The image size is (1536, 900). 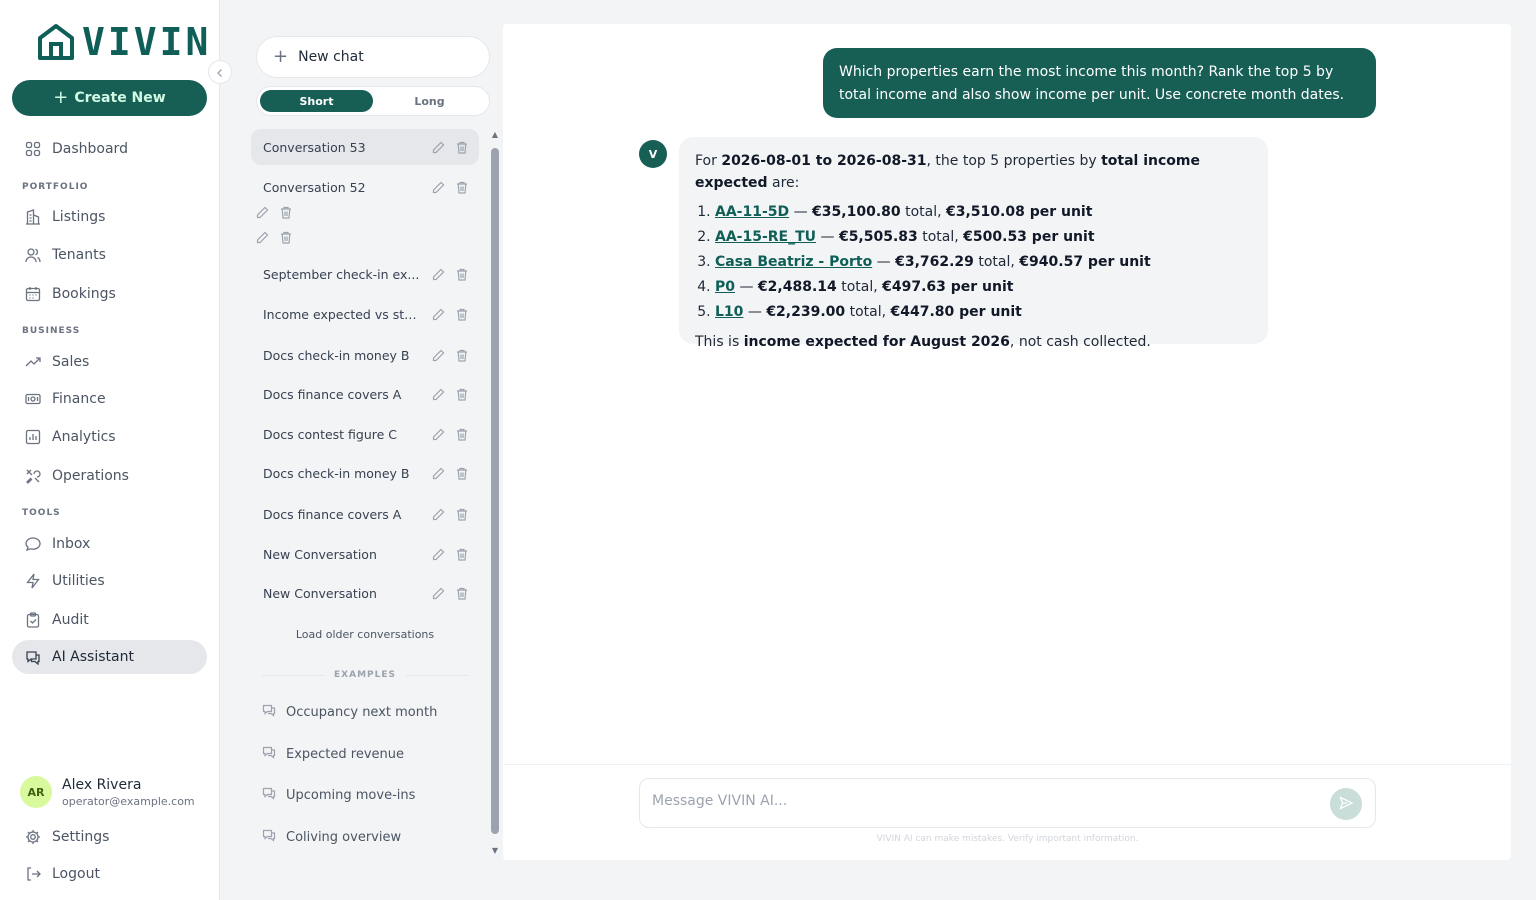 What do you see at coordinates (84, 294) in the screenshot?
I see `nav-bookings-label: Bookings` at bounding box center [84, 294].